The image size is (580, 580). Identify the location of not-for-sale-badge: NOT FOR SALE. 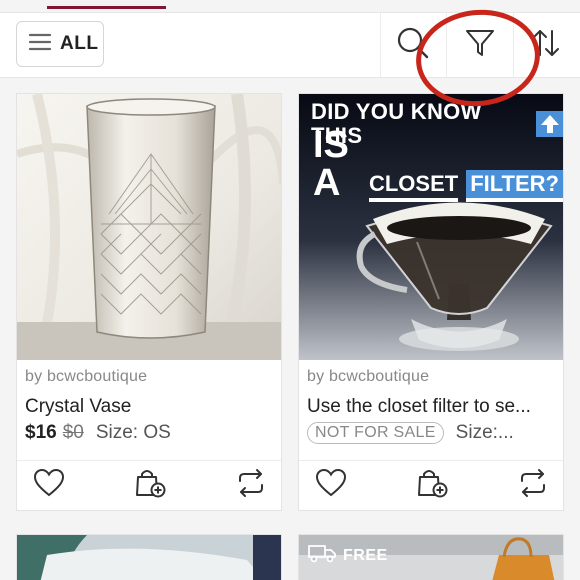
(375, 433).